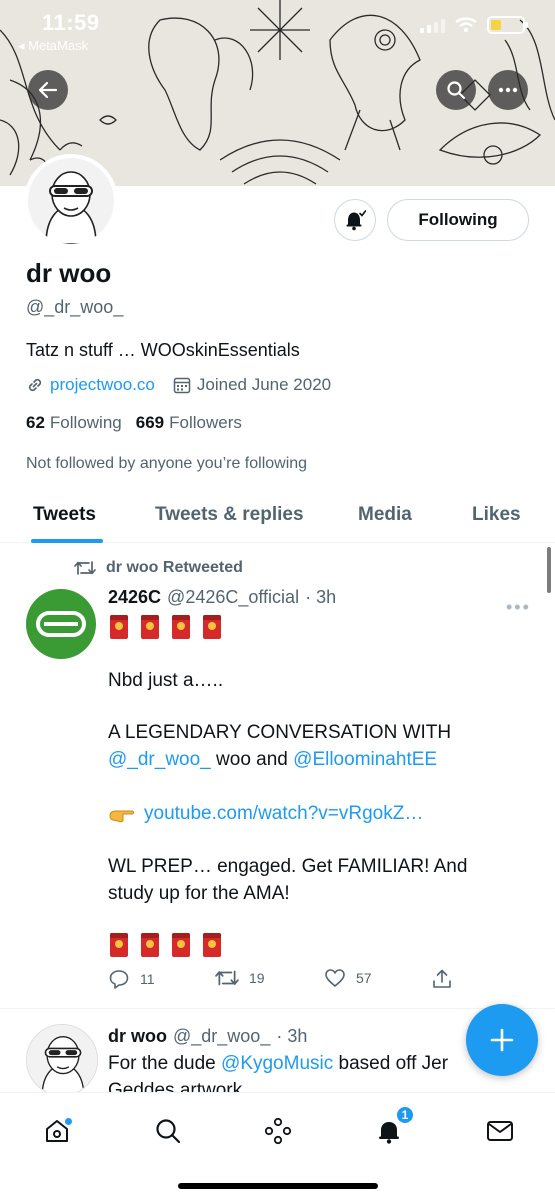  What do you see at coordinates (165, 1063) in the screenshot?
I see `tweet-text-fragment: For the dude` at bounding box center [165, 1063].